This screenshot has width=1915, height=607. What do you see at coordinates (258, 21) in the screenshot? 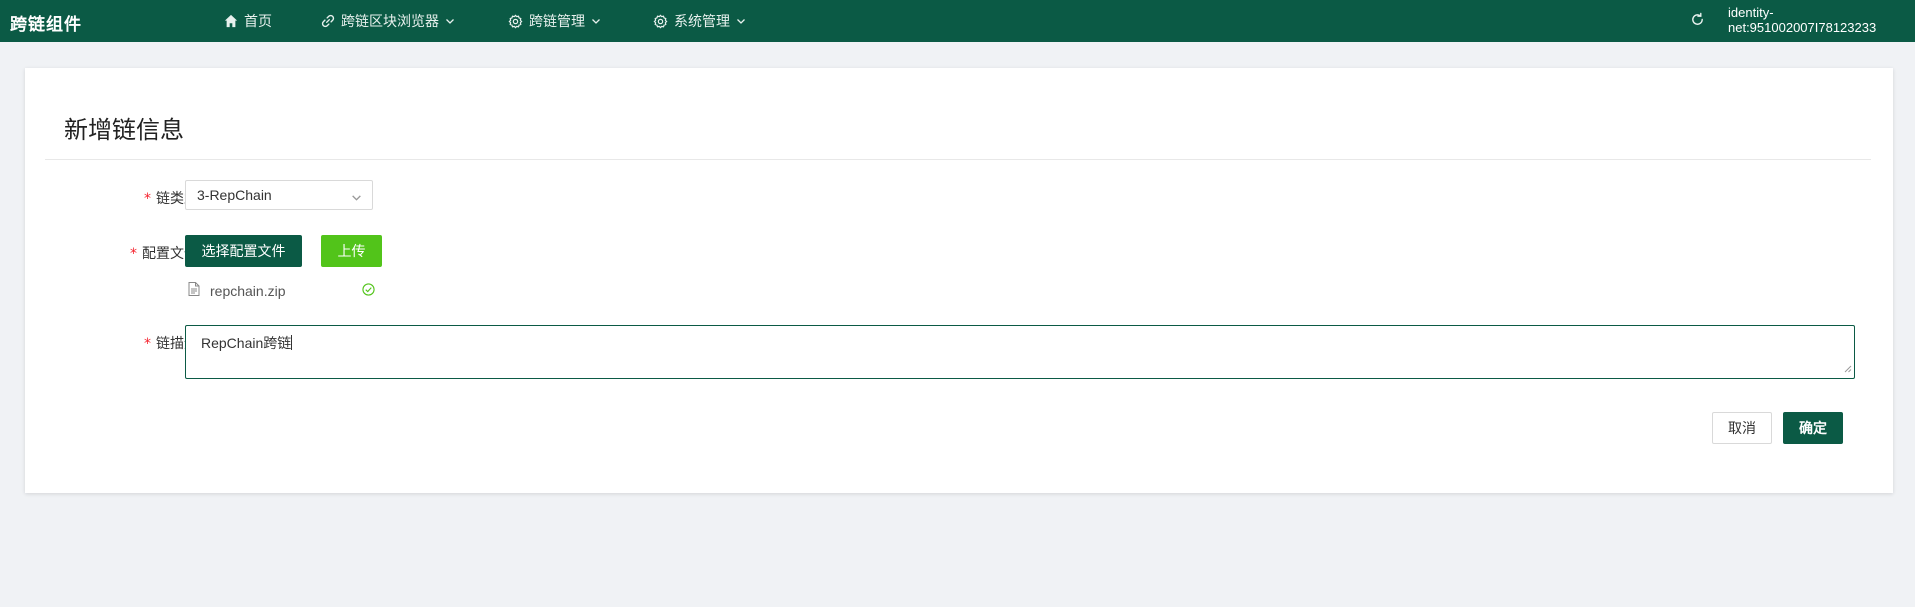
I see `nav-label-home: 首页` at bounding box center [258, 21].